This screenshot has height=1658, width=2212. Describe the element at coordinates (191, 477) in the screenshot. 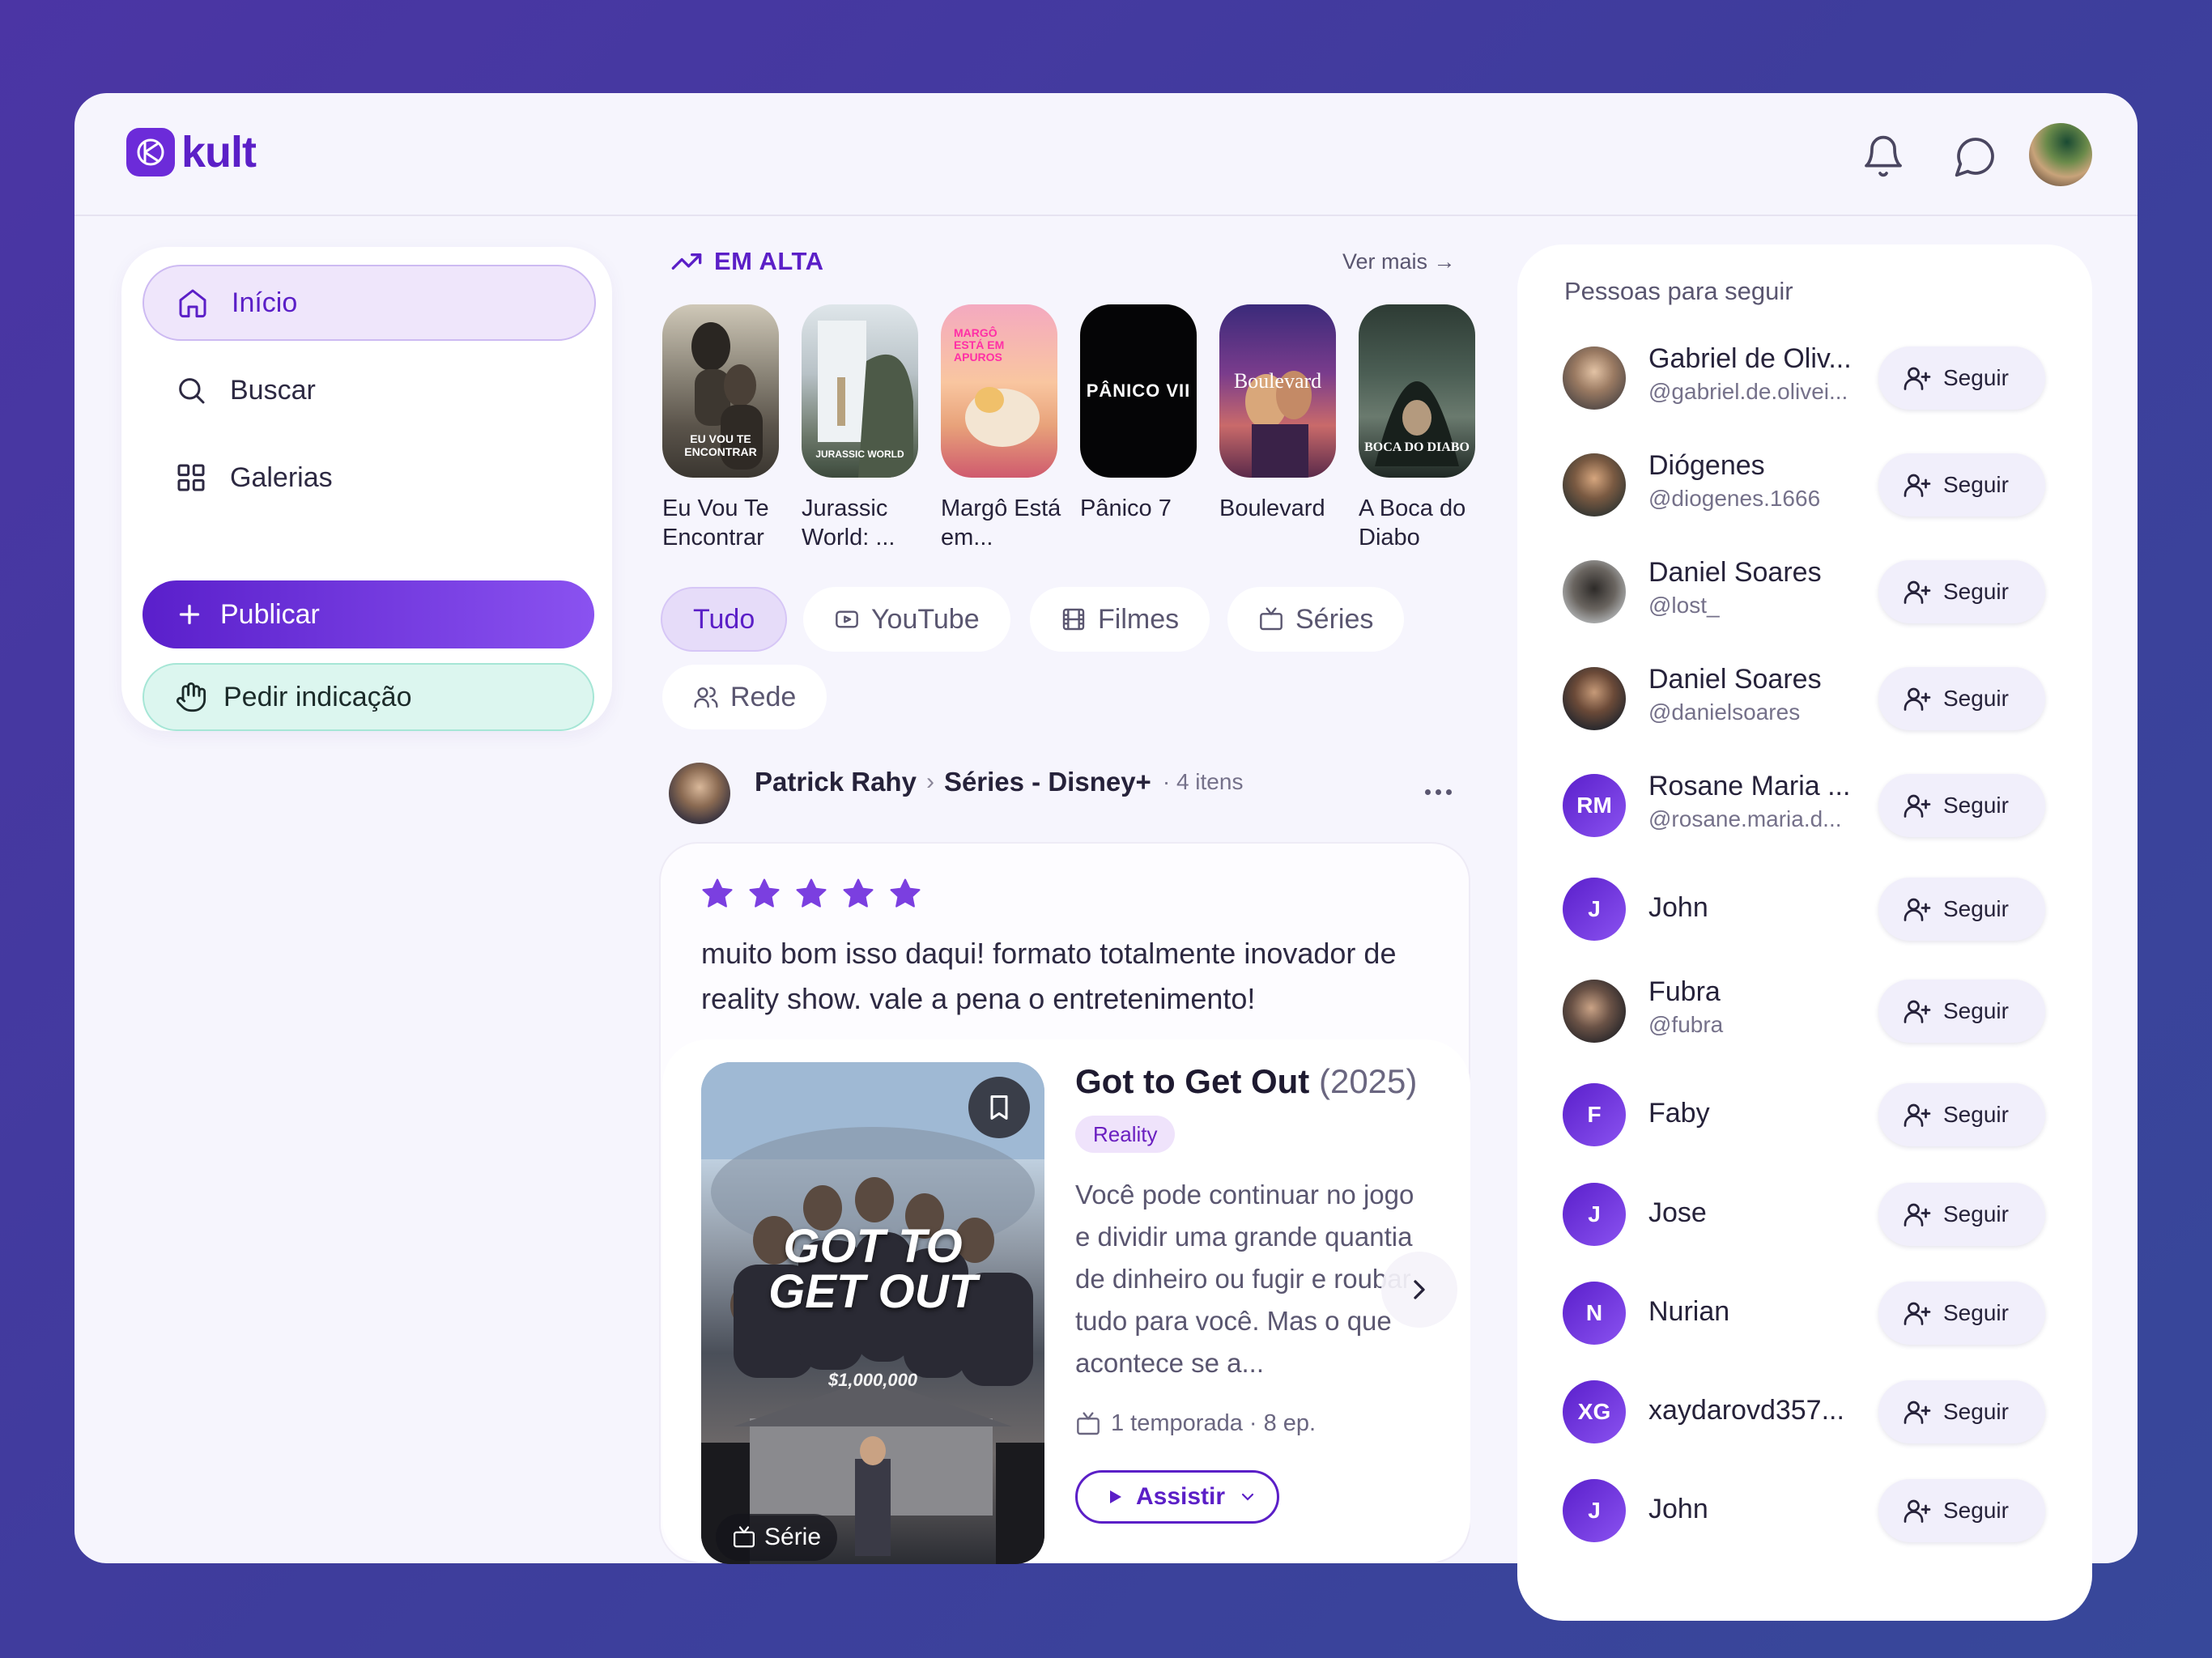

I see `grid-icon` at that location.